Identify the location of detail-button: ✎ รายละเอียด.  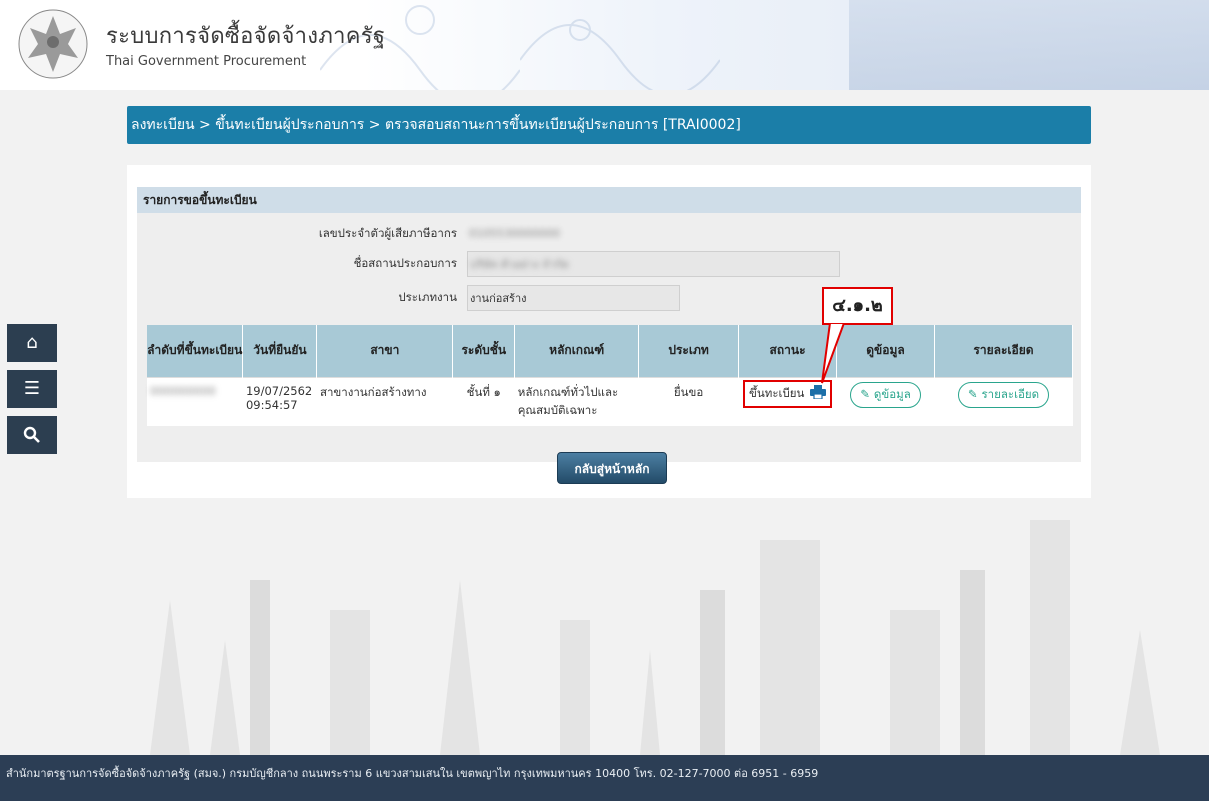
(1003, 394).